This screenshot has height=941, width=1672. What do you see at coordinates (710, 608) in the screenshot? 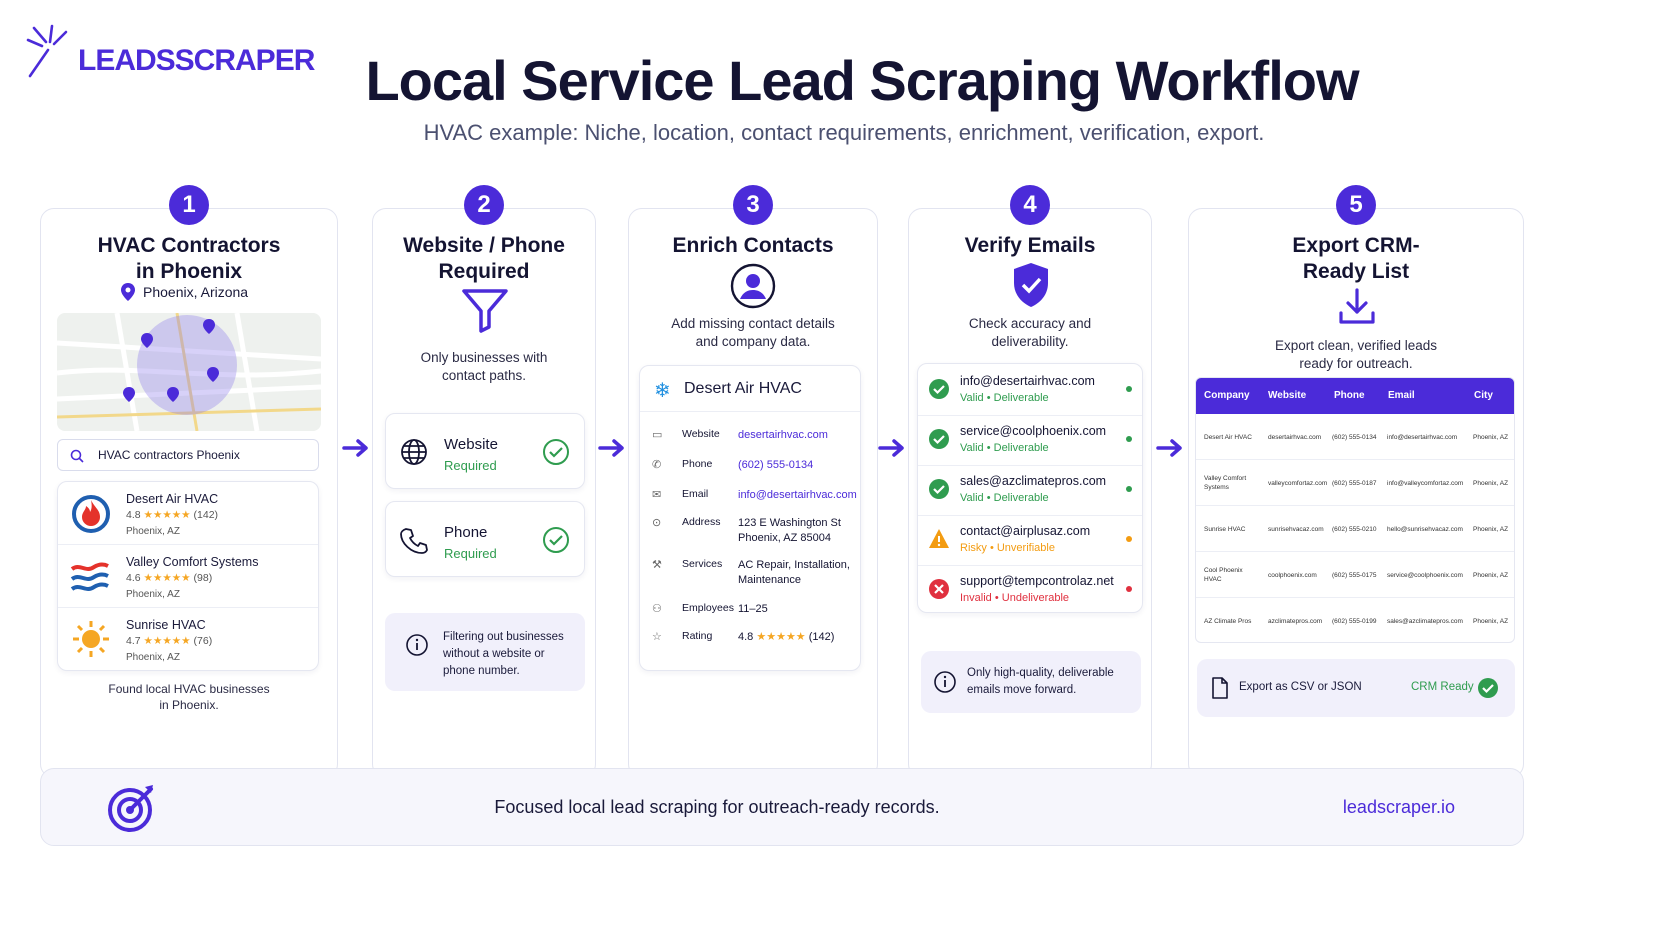
I see `field-employees: ⚇ Employees 11–25` at bounding box center [710, 608].